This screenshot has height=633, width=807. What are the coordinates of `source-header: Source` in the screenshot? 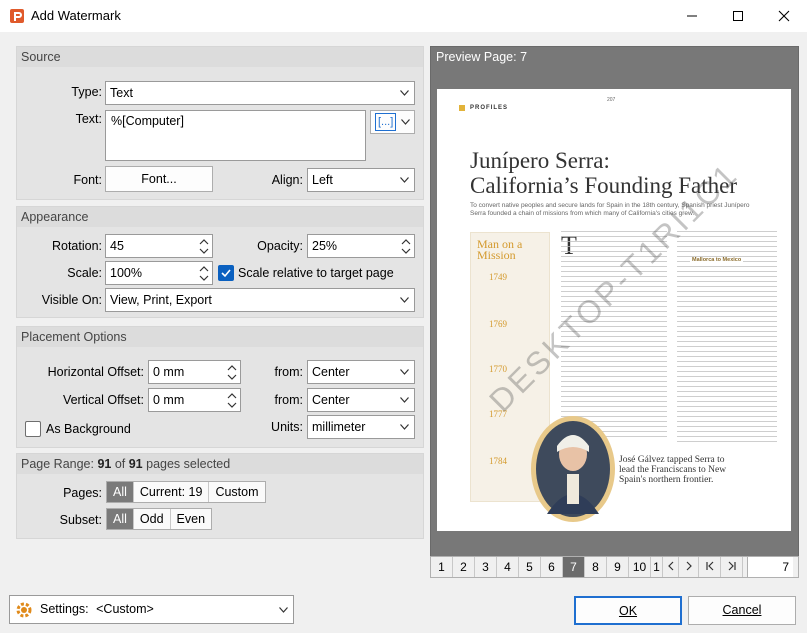 It's located at (220, 57).